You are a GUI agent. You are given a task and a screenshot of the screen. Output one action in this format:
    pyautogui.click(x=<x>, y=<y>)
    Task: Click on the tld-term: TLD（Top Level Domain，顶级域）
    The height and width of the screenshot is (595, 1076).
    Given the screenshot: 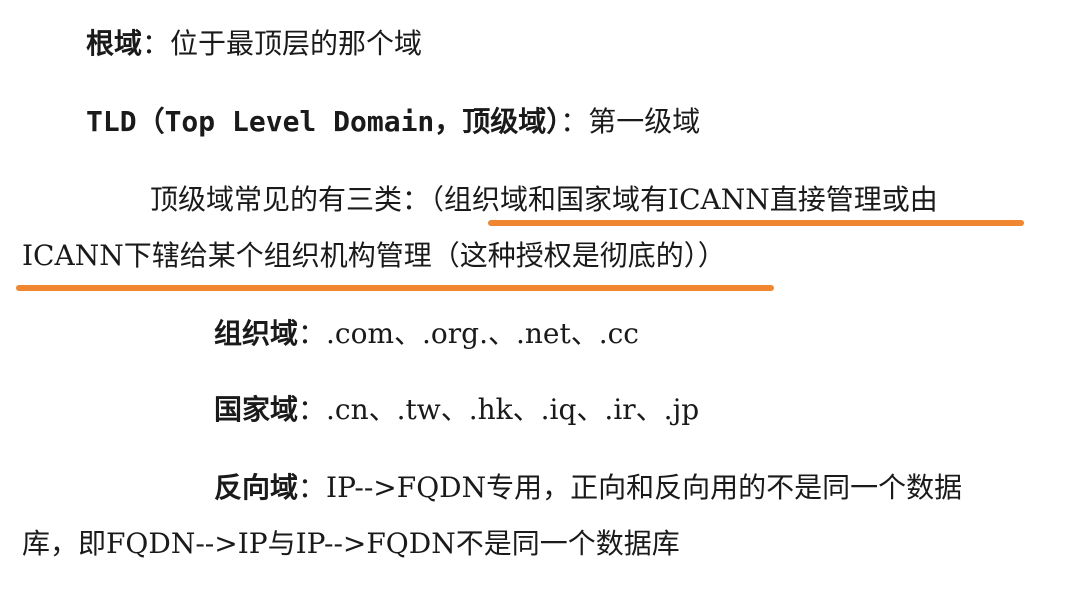 What is the action you would take?
    pyautogui.click(x=323, y=121)
    